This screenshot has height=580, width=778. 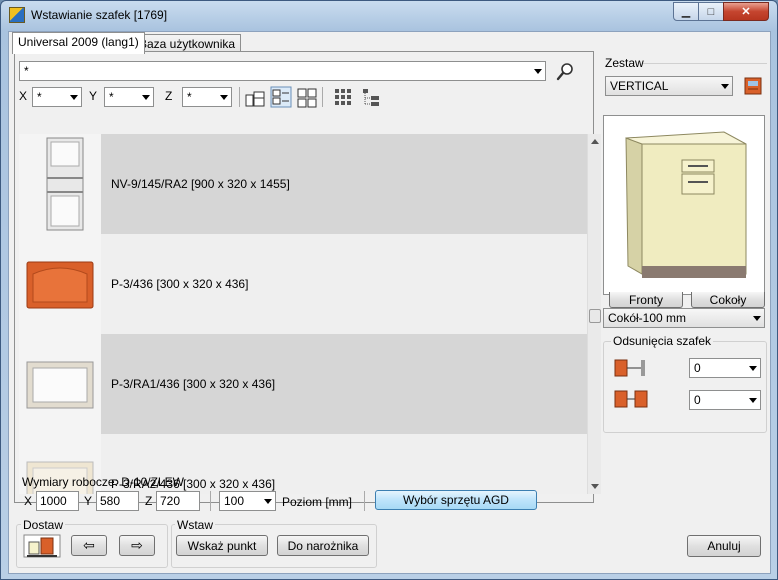 What do you see at coordinates (753, 86) in the screenshot?
I see `zestaw-settings-icon` at bounding box center [753, 86].